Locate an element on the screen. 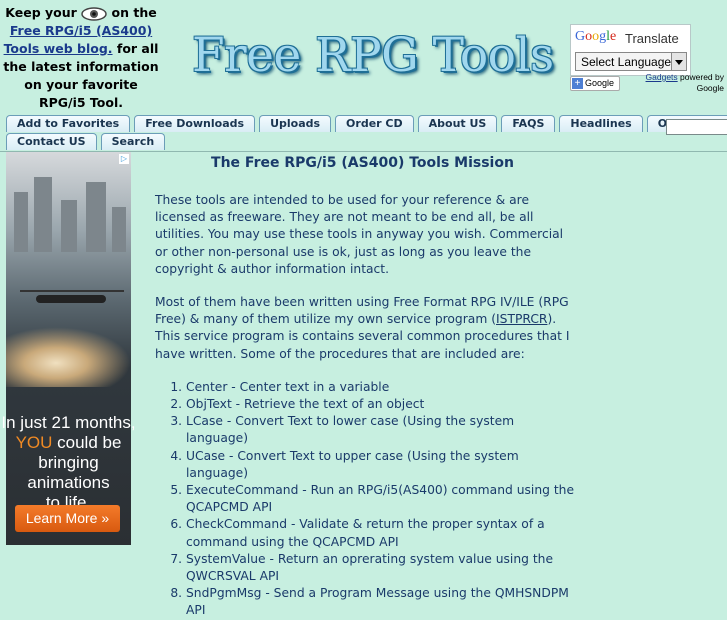 The height and width of the screenshot is (620, 727). page-title: The Free RPG/i5 (AS400) Tools Mission is located at coordinates (362, 163).